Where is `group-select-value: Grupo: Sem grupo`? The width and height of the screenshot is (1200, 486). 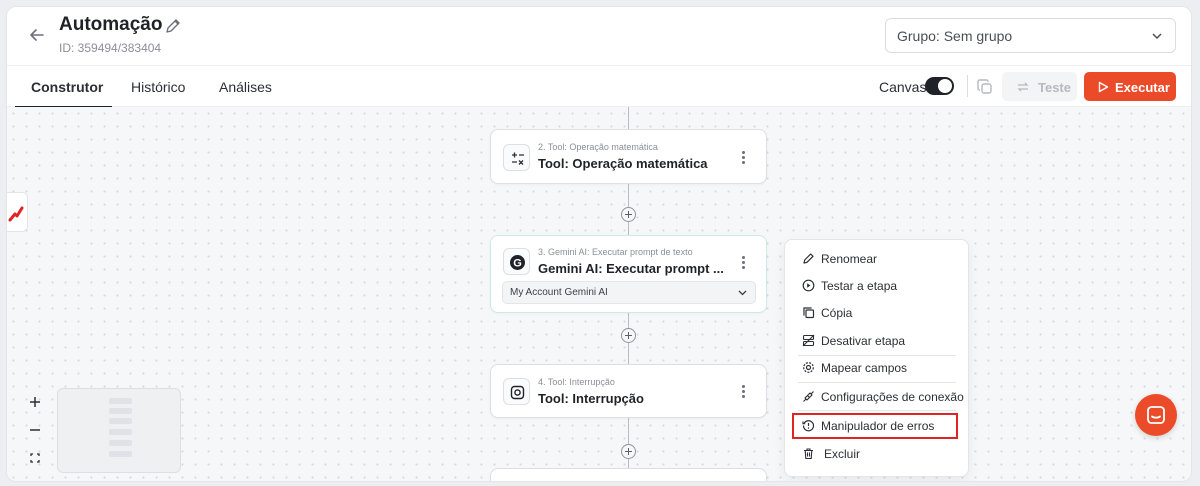 group-select-value: Grupo: Sem grupo is located at coordinates (955, 36).